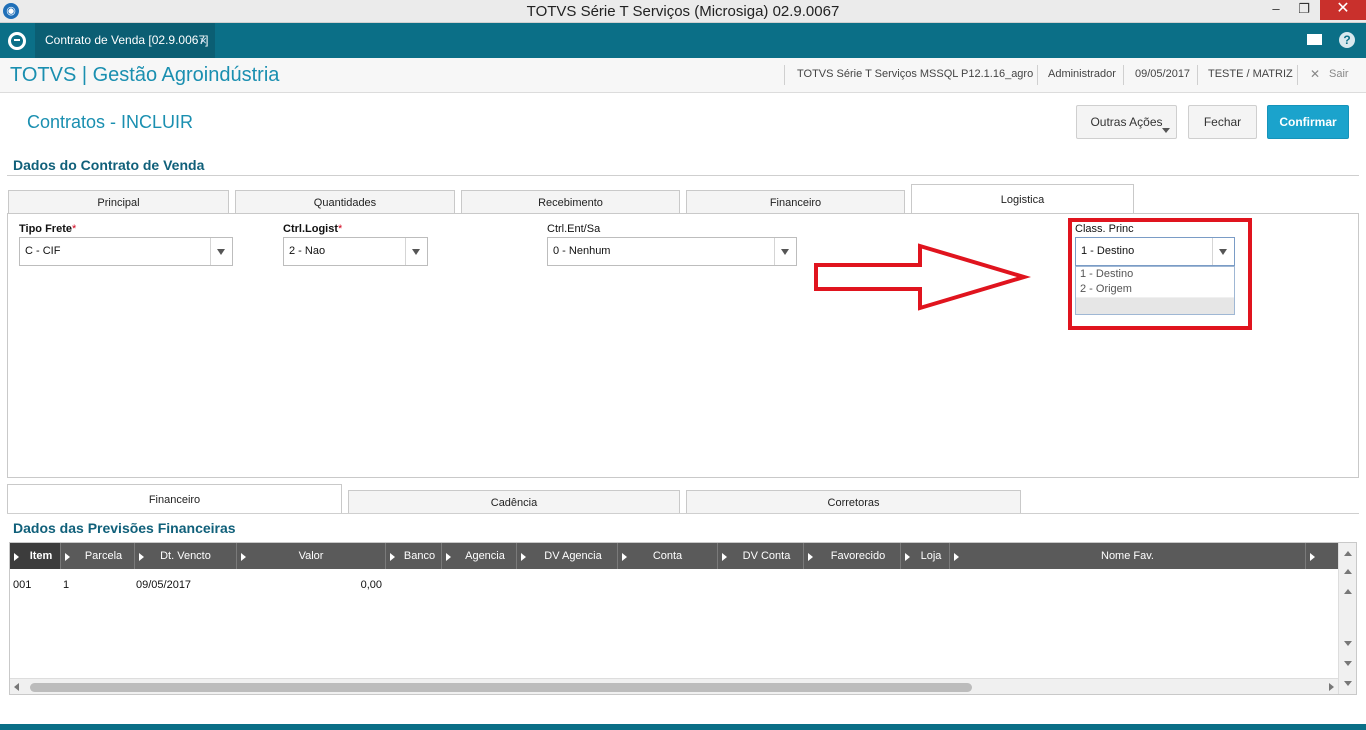 Image resolution: width=1366 pixels, height=730 pixels. Describe the element at coordinates (163, 585) in the screenshot. I see `cell-vencto: 09/05/2017` at that location.